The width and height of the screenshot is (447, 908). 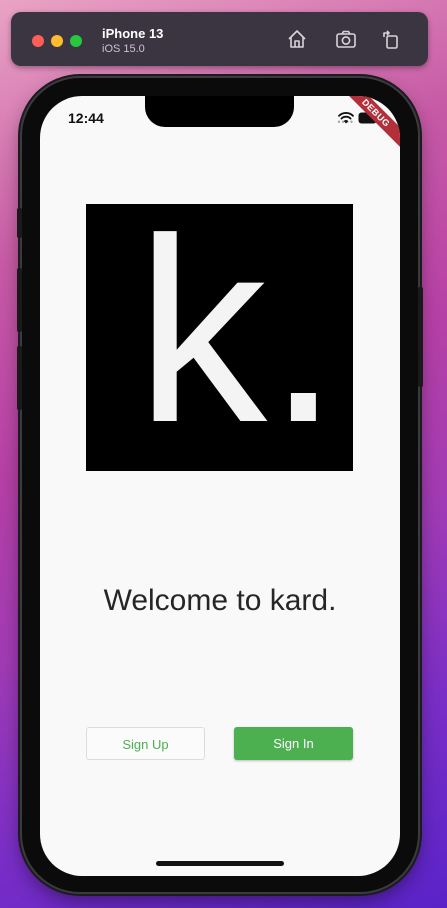 What do you see at coordinates (297, 39) in the screenshot?
I see `home-icon` at bounding box center [297, 39].